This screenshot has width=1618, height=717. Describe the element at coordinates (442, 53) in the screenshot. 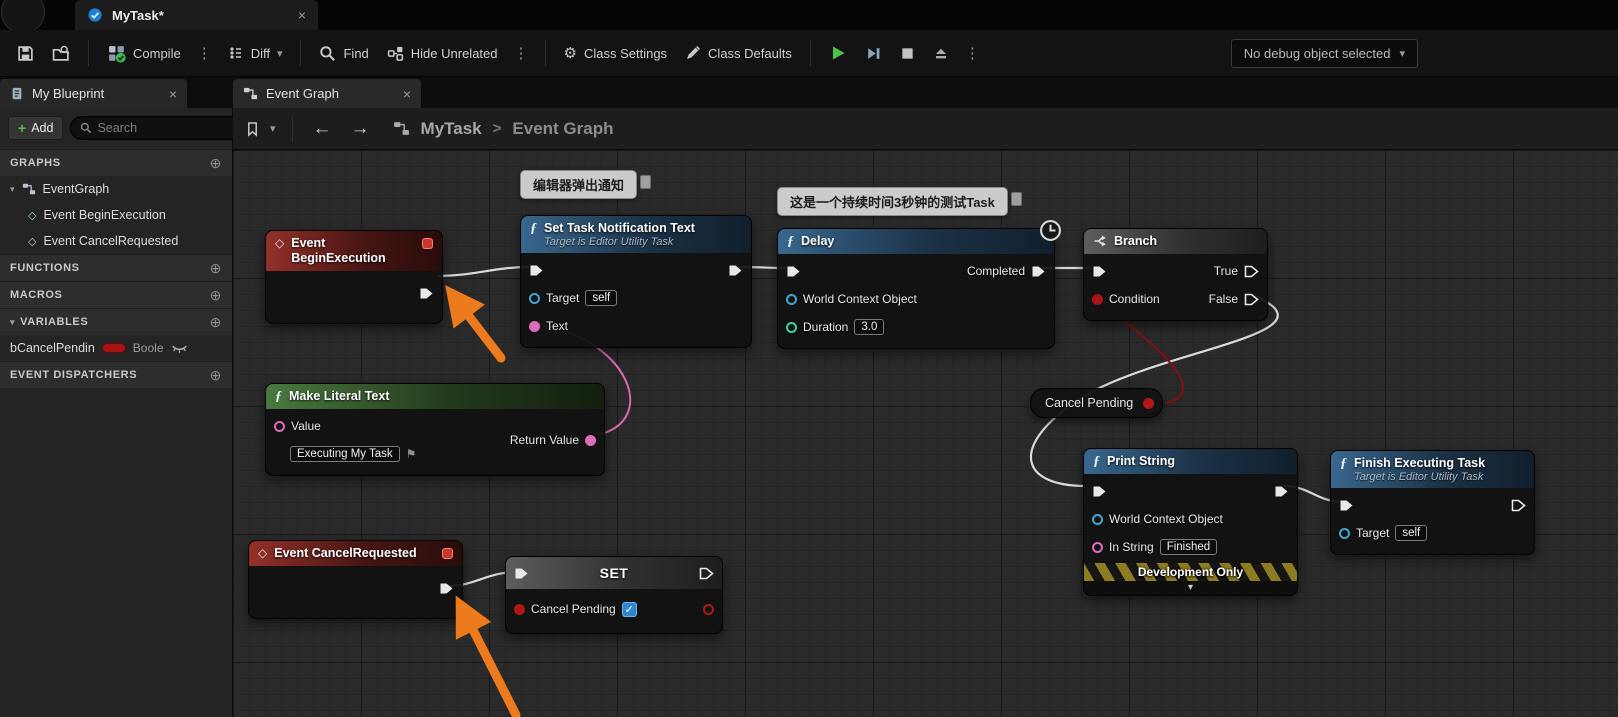

I see `hide-unrelated-button: Hide Unrelated` at that location.